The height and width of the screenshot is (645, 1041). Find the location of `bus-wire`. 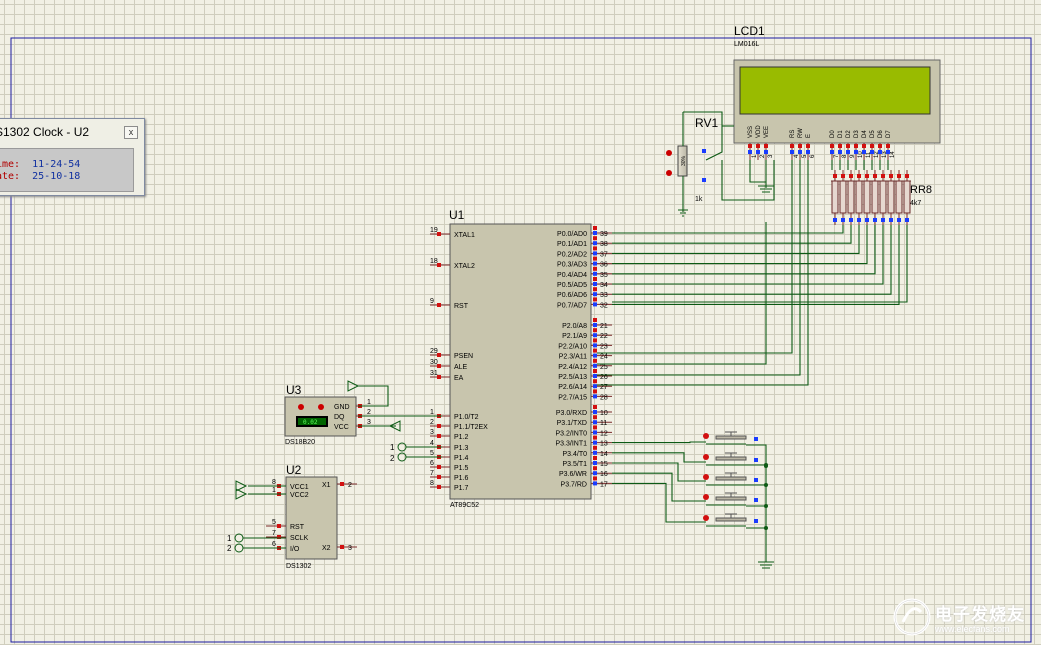

bus-wire is located at coordinates (744, 250).